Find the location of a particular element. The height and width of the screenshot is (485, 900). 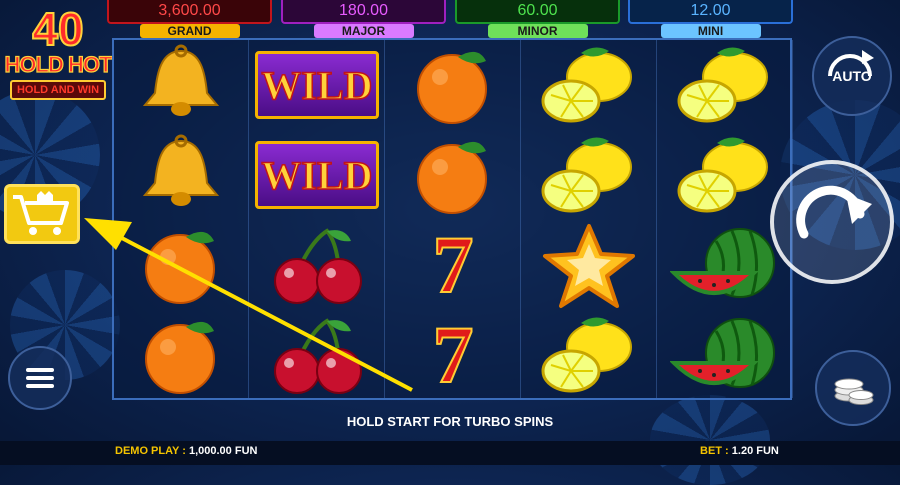

symbol-watermelon is located at coordinates (725, 355).